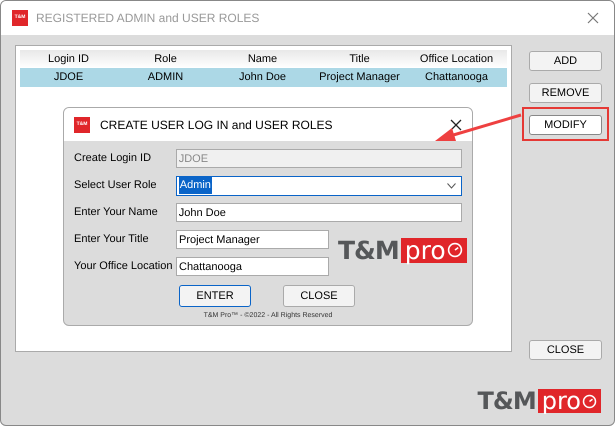  Describe the element at coordinates (113, 158) in the screenshot. I see `field-label: Create Login ID` at that location.